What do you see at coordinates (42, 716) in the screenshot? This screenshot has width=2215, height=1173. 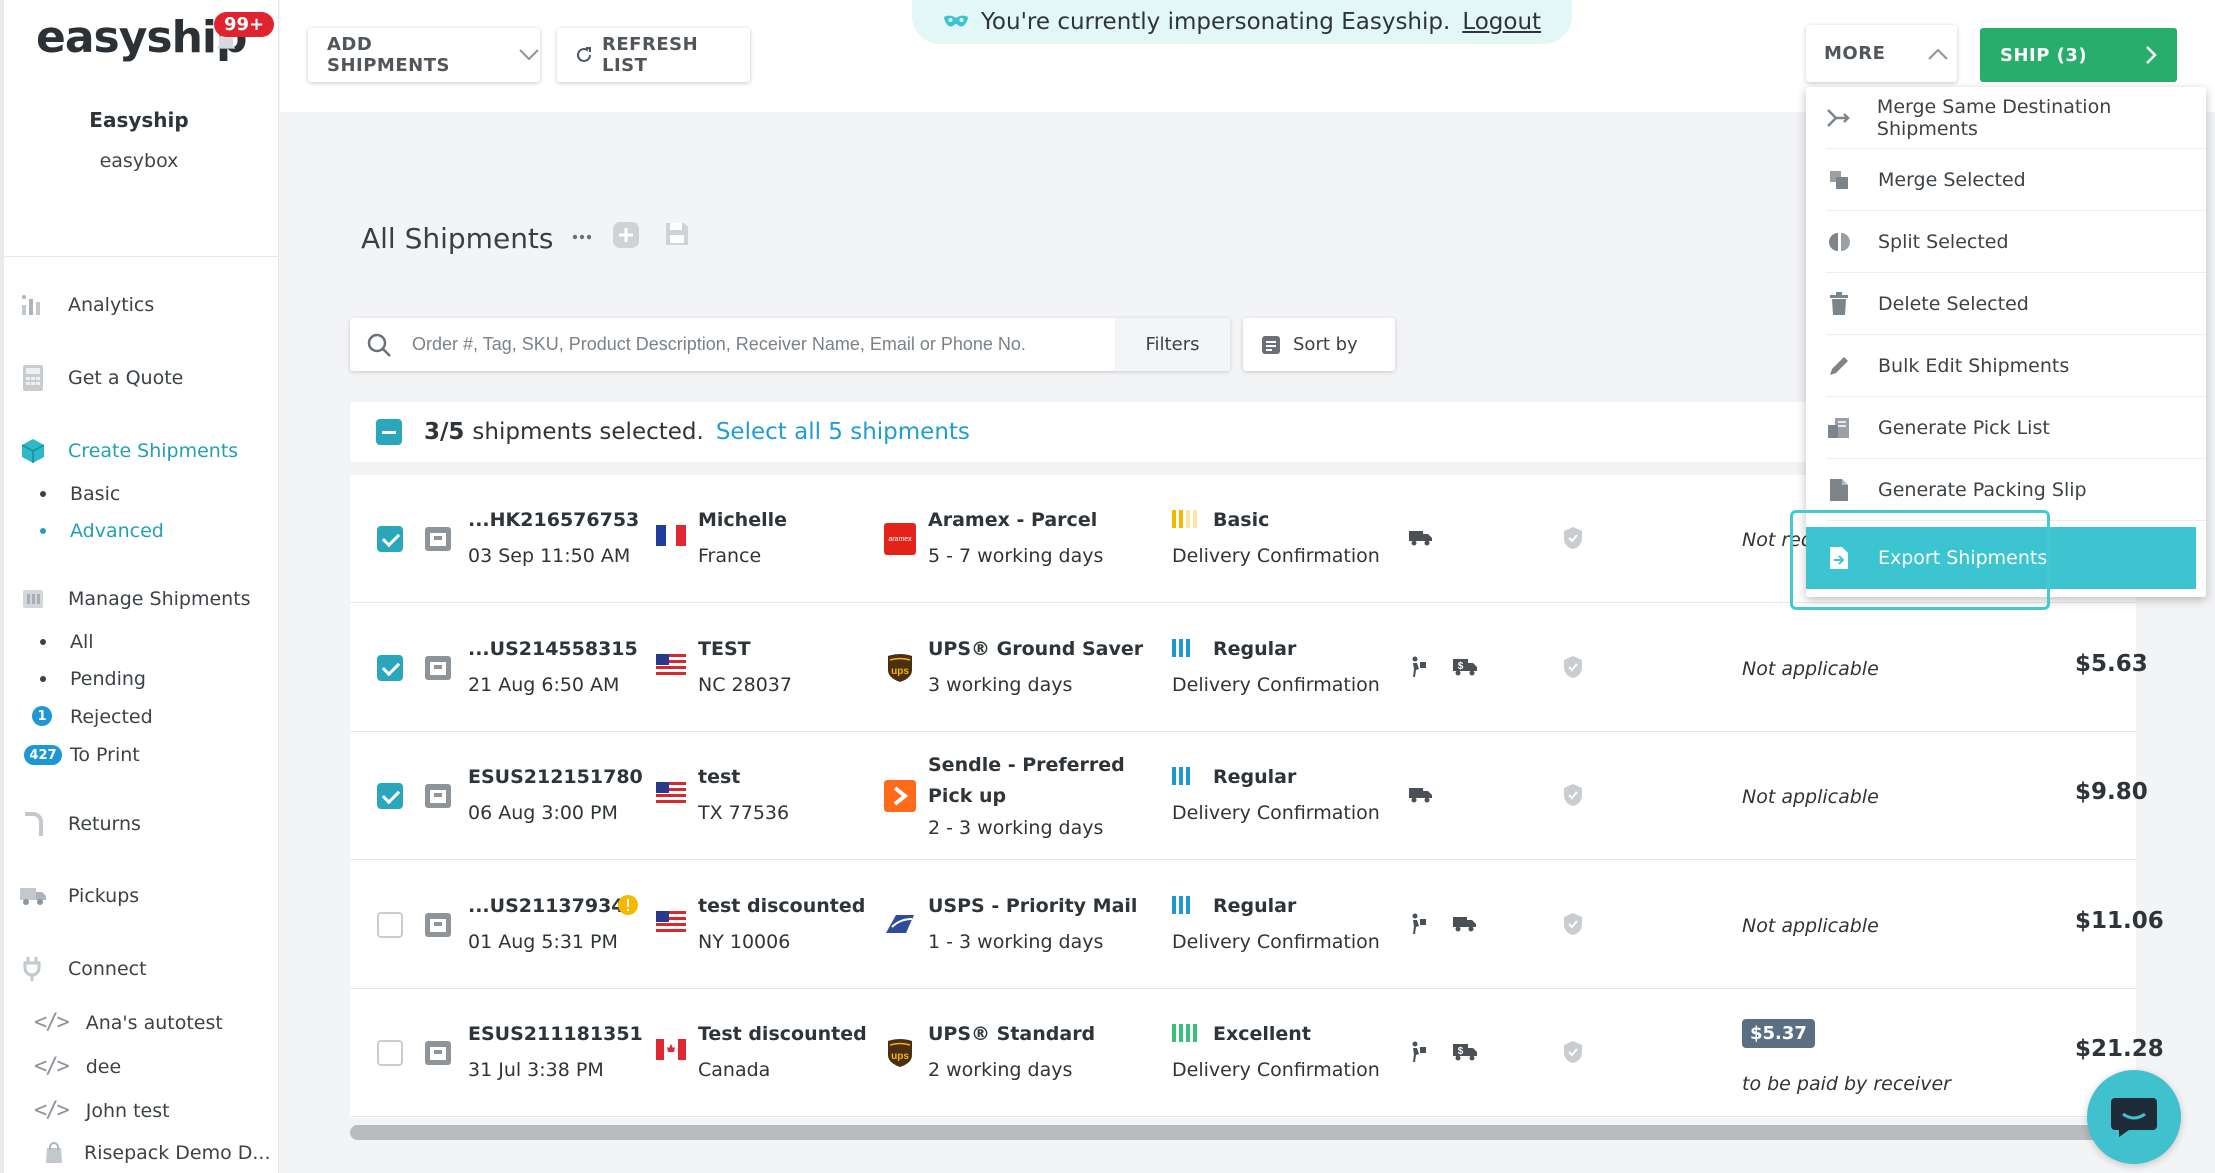 I see `rejected-count-badge: 1` at bounding box center [42, 716].